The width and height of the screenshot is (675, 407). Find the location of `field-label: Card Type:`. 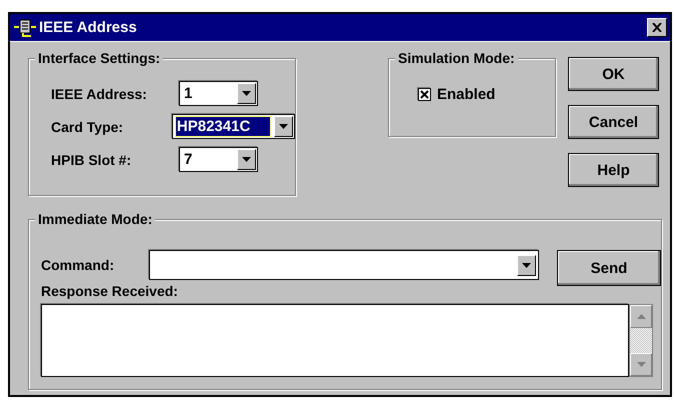

field-label: Card Type: is located at coordinates (87, 126).